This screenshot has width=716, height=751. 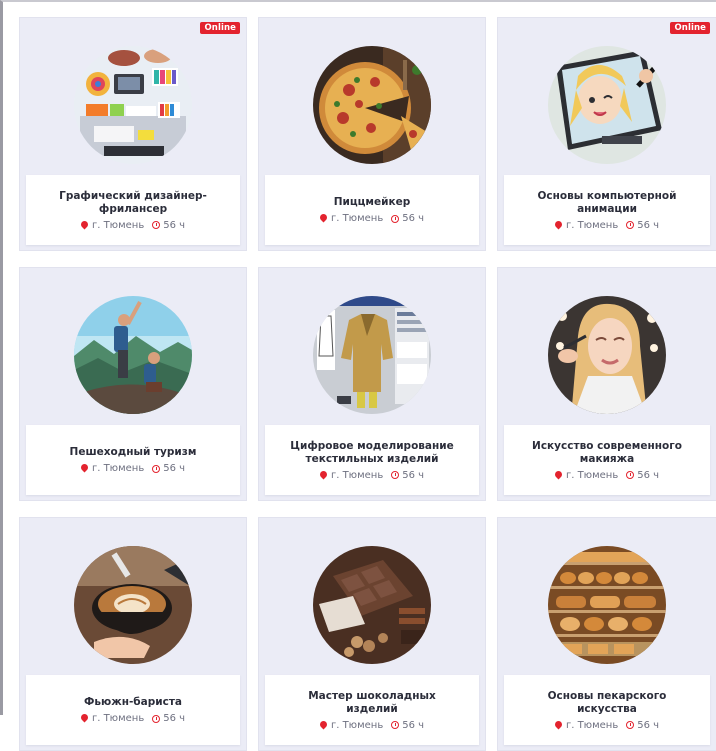 I want to click on course-card: Фьюжн-бариста г. Тюмень 56 ч, so click(x=133, y=634).